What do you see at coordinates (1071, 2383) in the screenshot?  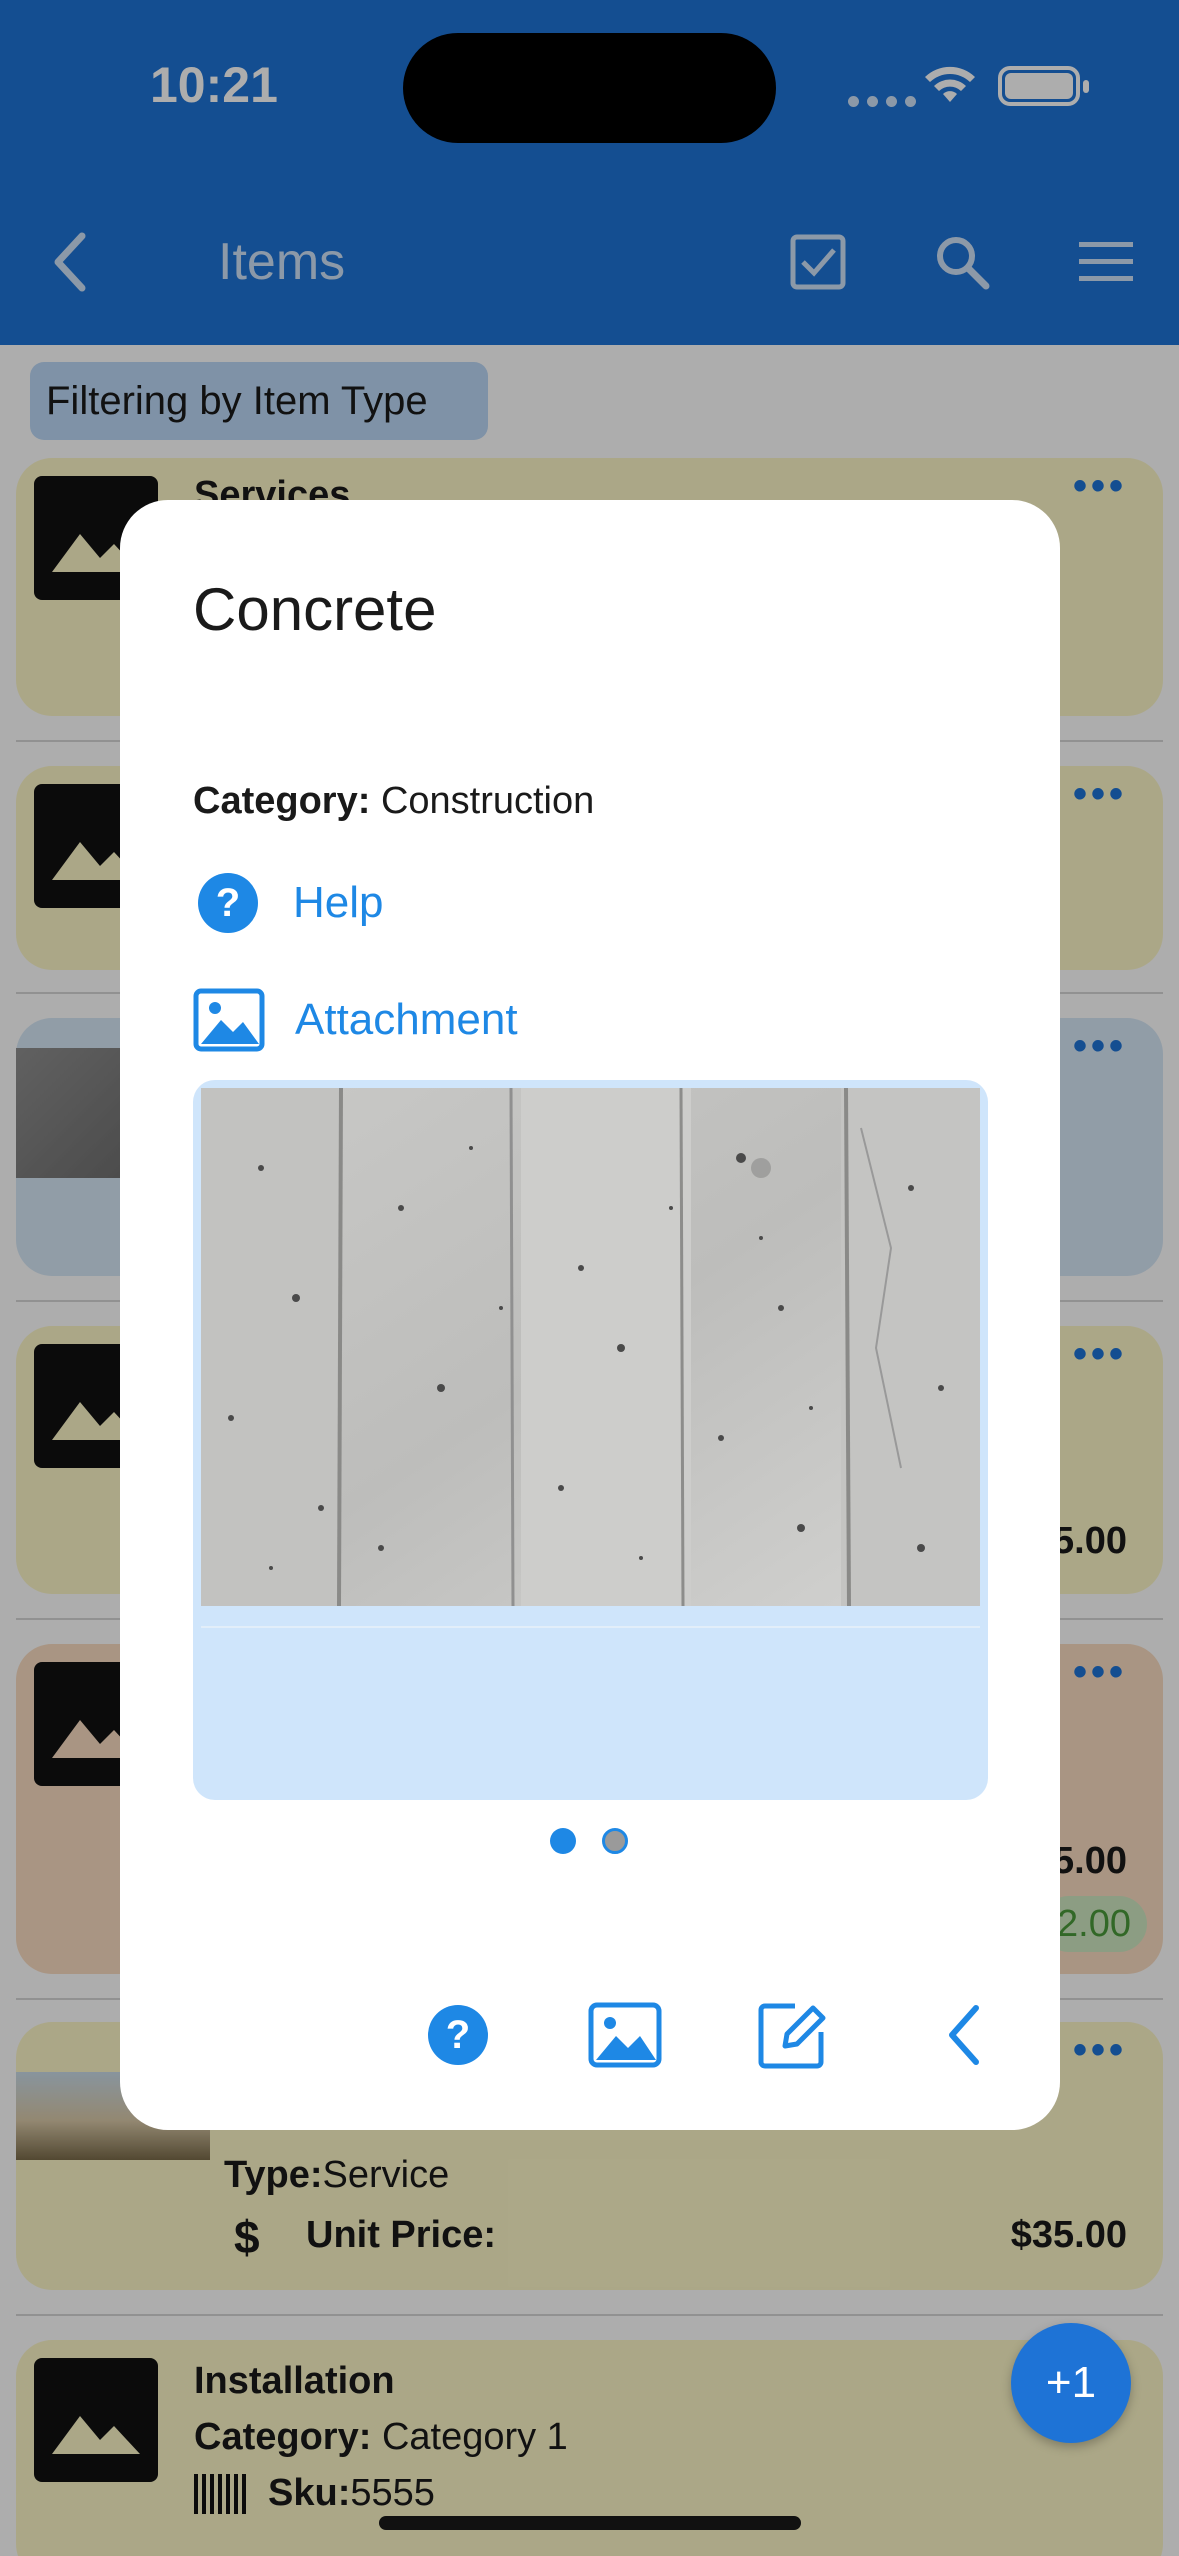 I see `add-one-fab: +1` at bounding box center [1071, 2383].